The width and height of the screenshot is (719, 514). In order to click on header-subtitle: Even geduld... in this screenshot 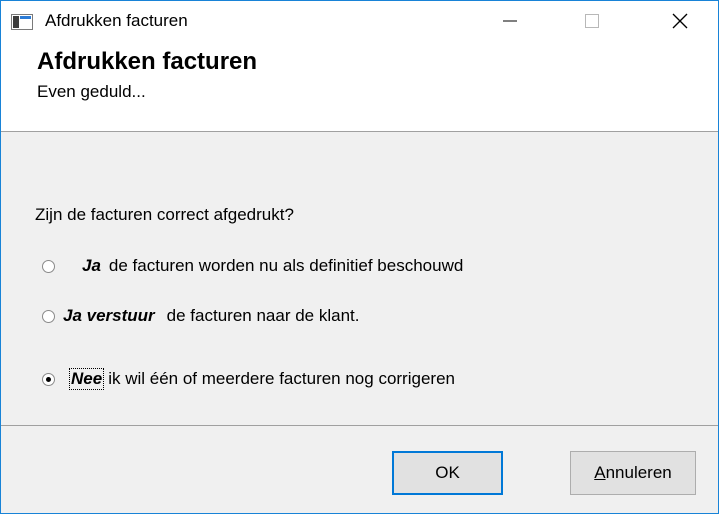, I will do `click(91, 91)`.